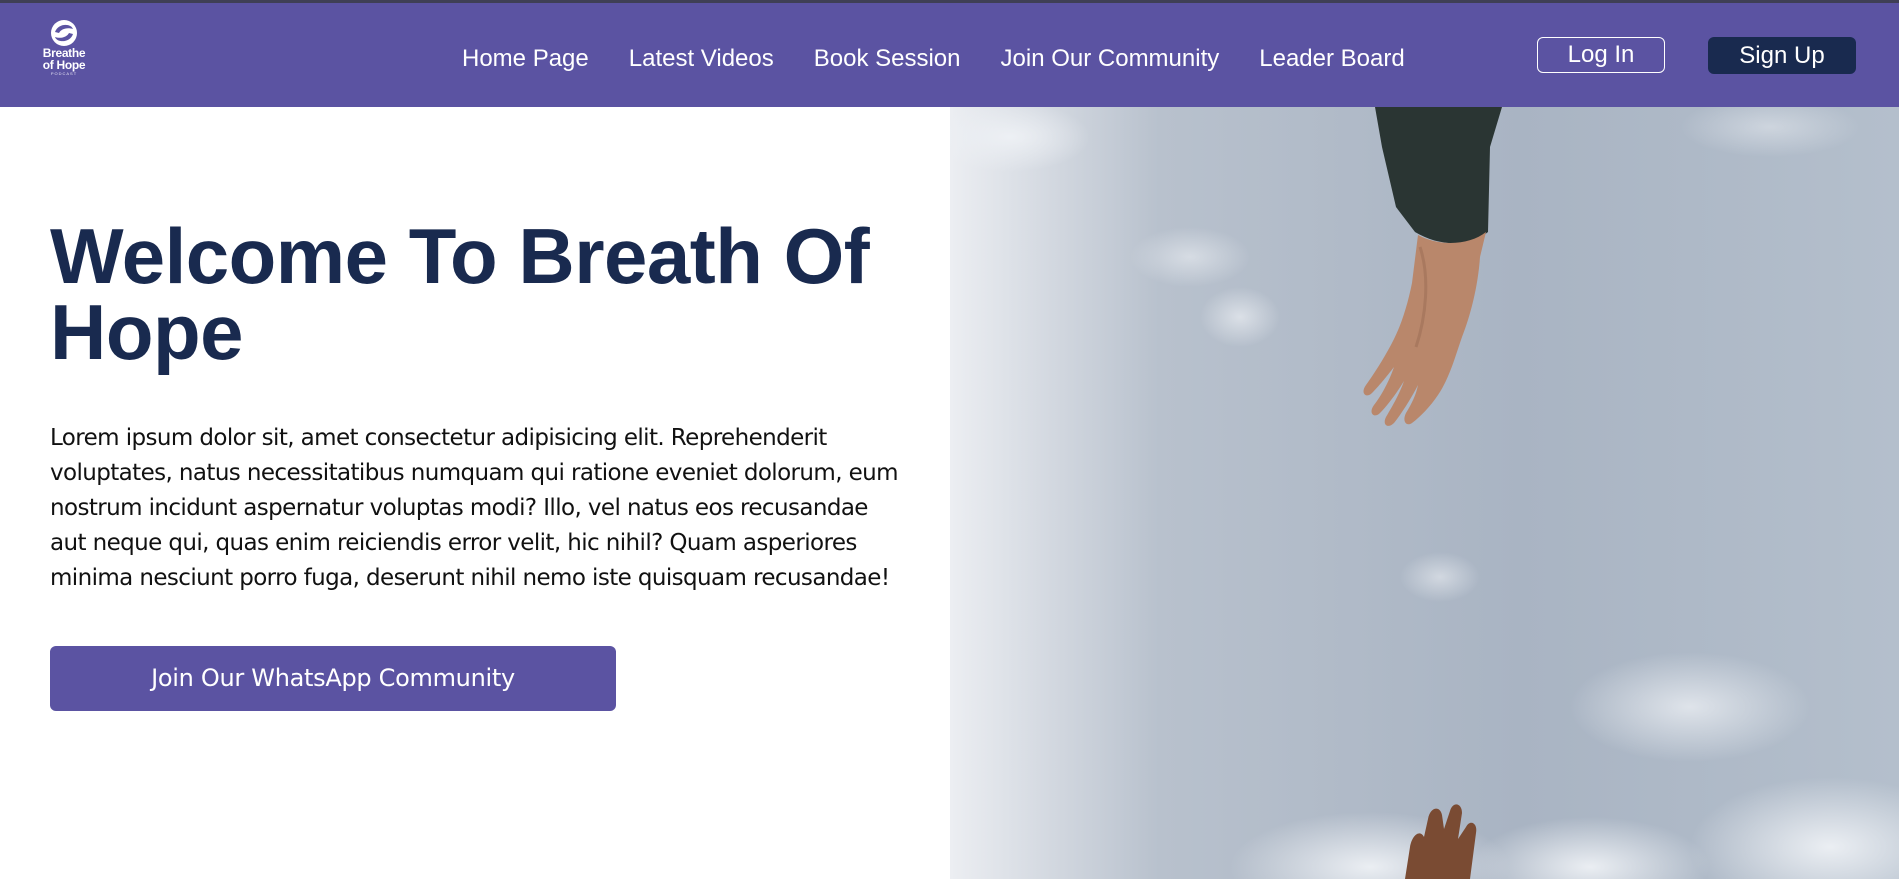 This screenshot has width=1899, height=879. I want to click on signup-button: Sign Up, so click(1782, 55).